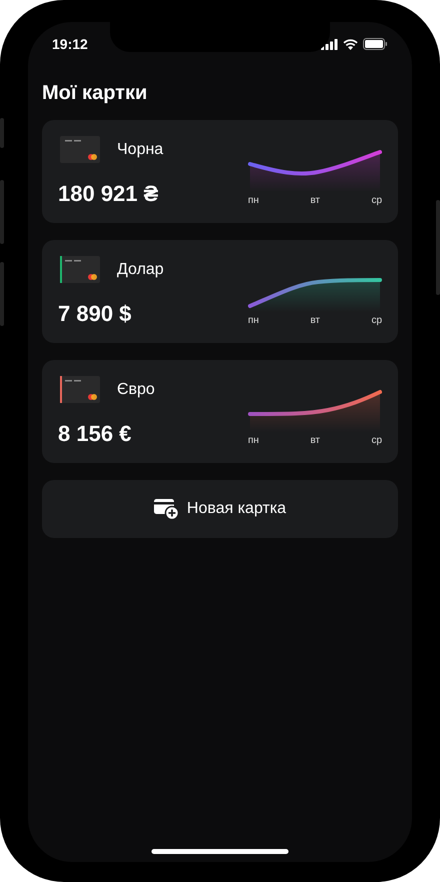 This screenshot has height=882, width=440. Describe the element at coordinates (220, 291) in the screenshot. I see `card-panel: Долар 7 890 $ пн вт ср` at that location.